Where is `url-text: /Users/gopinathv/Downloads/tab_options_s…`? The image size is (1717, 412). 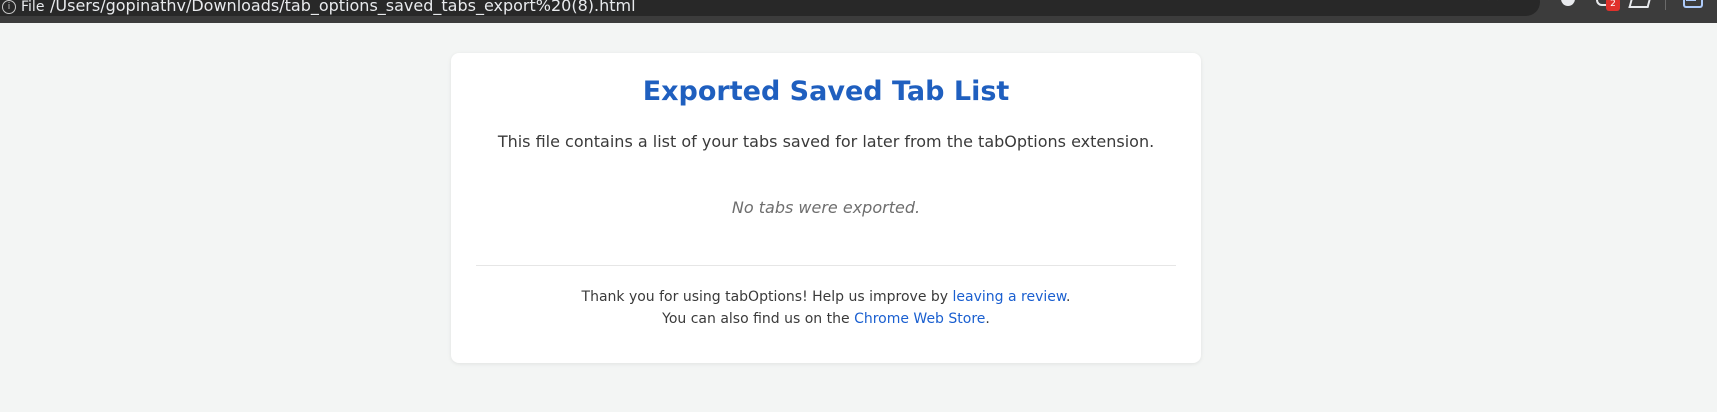
url-text: /Users/gopinathv/Downloads/tab_options_s… is located at coordinates (343, 8).